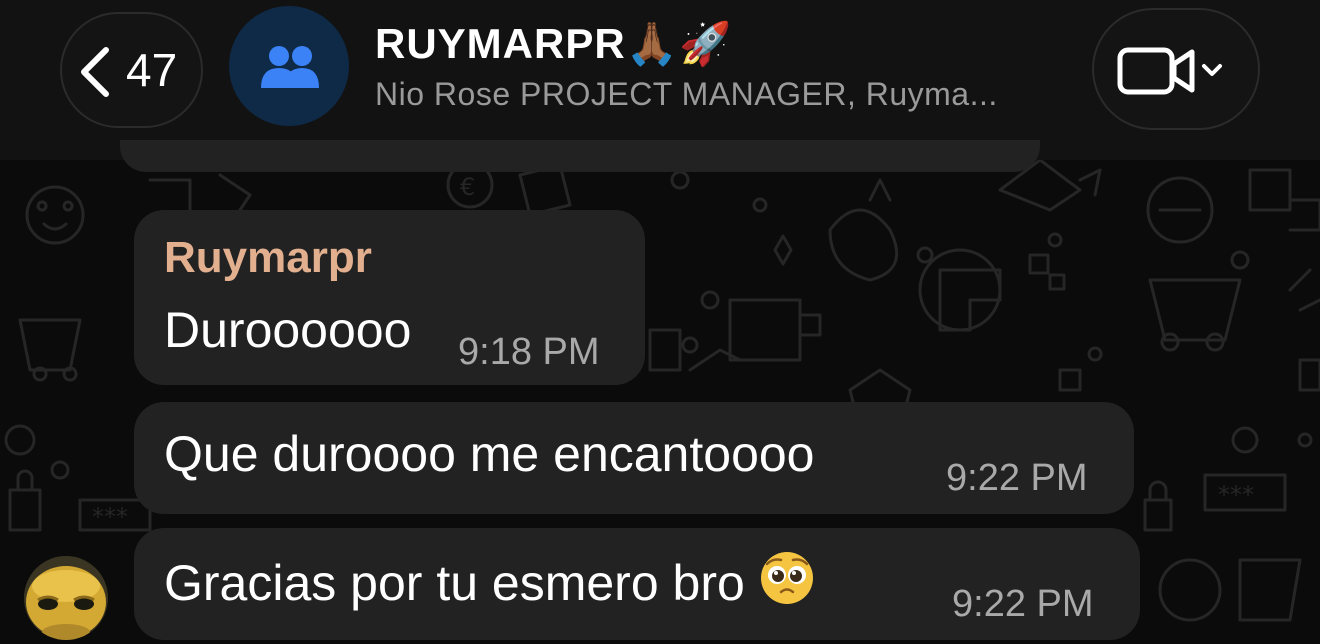 The image size is (1320, 644). What do you see at coordinates (786, 578) in the screenshot?
I see `pleading-face-emoji-icon` at bounding box center [786, 578].